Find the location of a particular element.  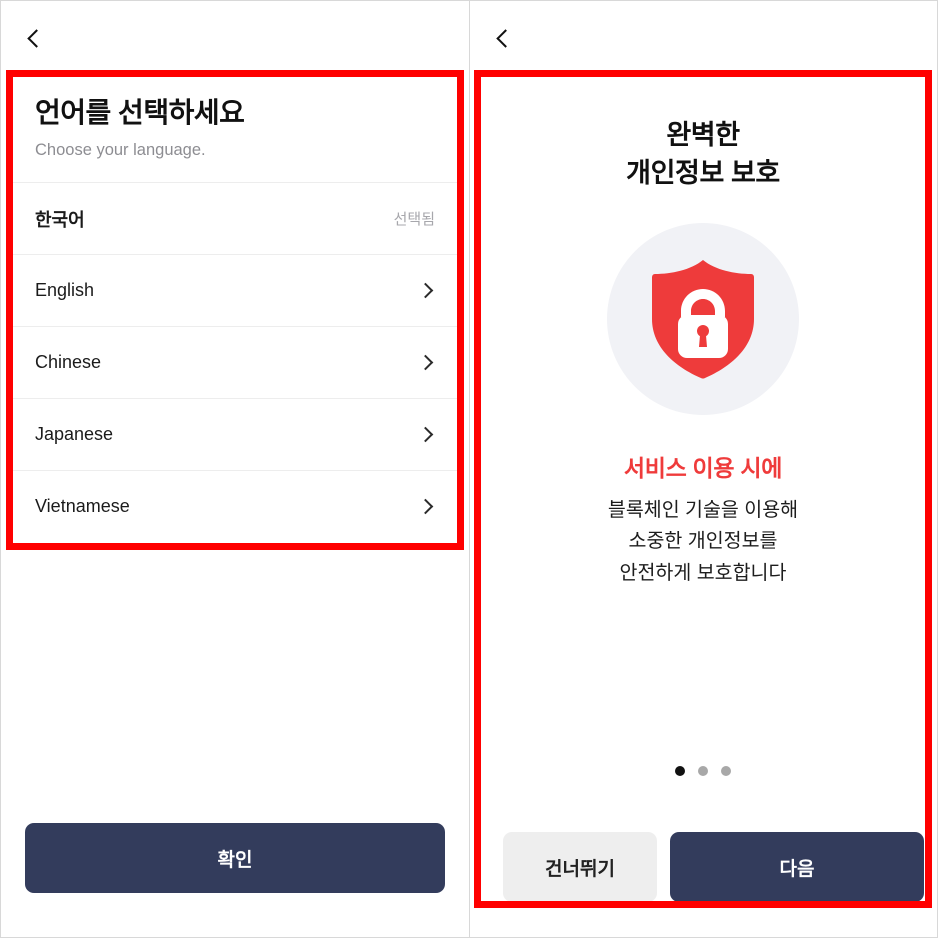

language-label: Japanese is located at coordinates (74, 434).